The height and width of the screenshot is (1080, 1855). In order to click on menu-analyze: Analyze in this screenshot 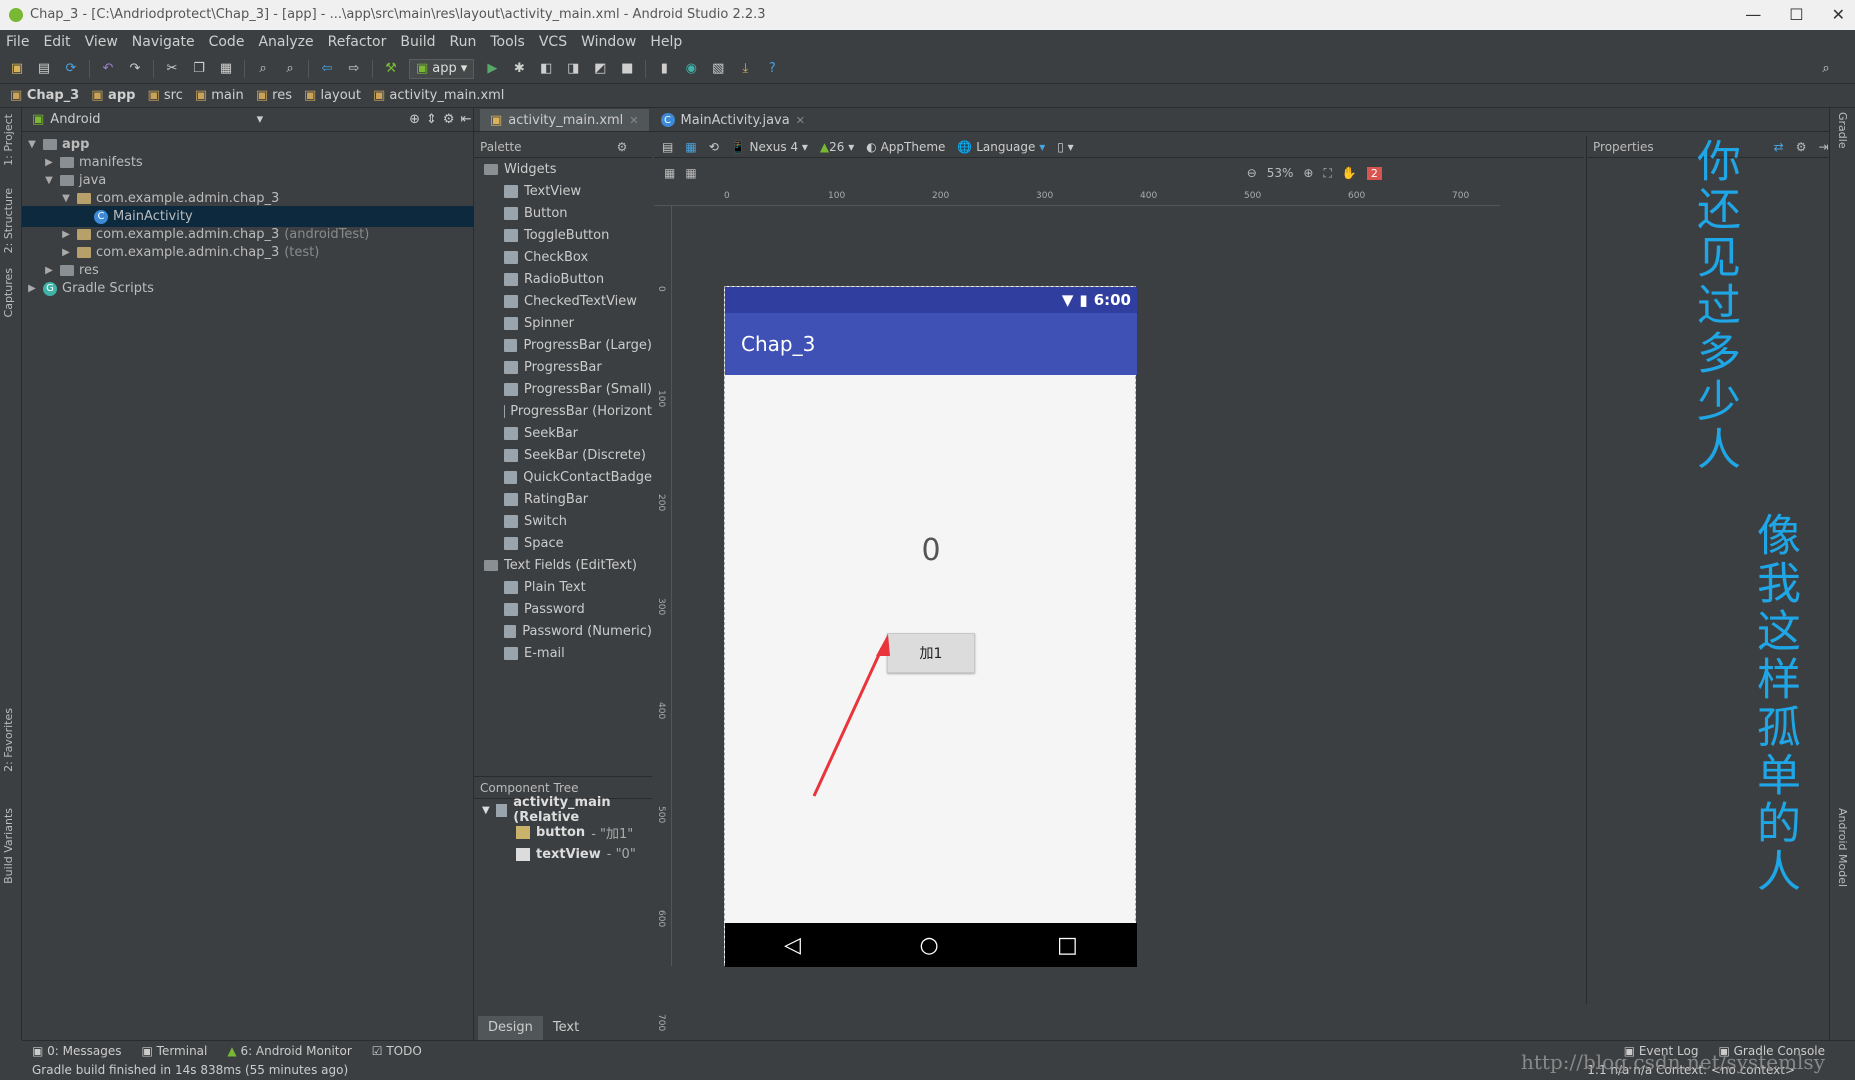, I will do `click(285, 42)`.